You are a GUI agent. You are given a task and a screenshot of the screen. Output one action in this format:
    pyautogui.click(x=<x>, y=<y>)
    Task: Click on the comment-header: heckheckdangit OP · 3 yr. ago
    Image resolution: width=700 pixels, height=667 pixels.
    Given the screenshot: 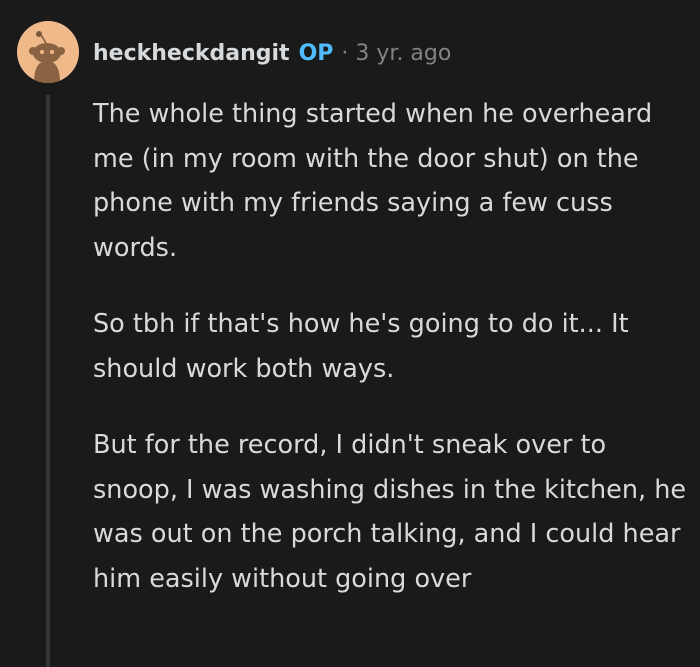 What is the action you would take?
    pyautogui.click(x=272, y=54)
    